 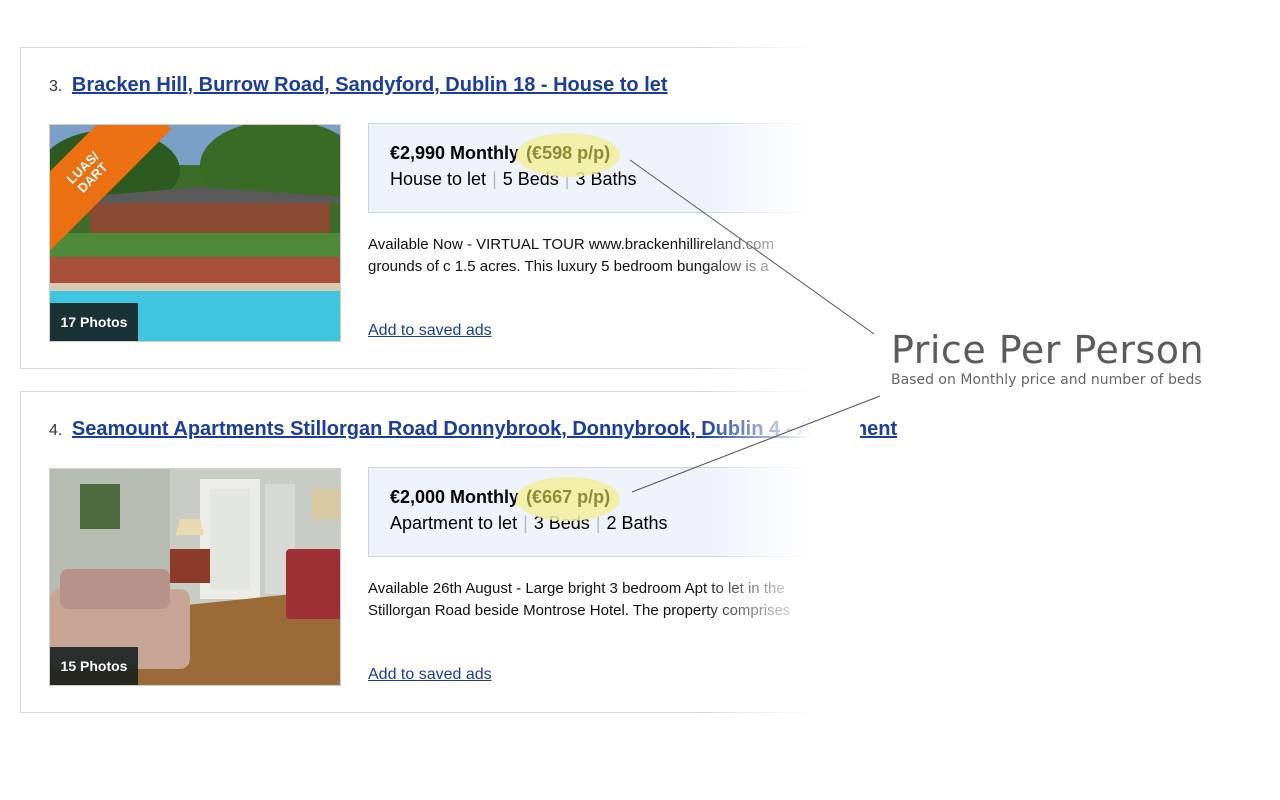 I want to click on price-per-person: (€667 p/p), so click(x=568, y=499).